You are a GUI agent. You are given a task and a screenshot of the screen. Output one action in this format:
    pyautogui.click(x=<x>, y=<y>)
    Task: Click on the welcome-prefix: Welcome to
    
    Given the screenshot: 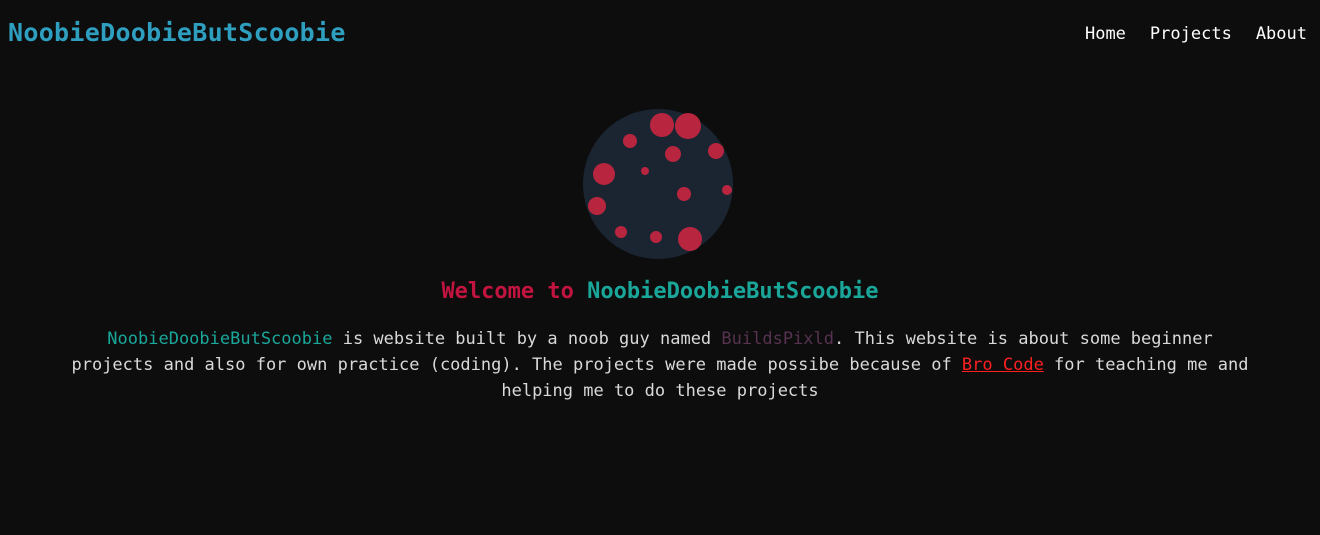 What is the action you would take?
    pyautogui.click(x=514, y=291)
    